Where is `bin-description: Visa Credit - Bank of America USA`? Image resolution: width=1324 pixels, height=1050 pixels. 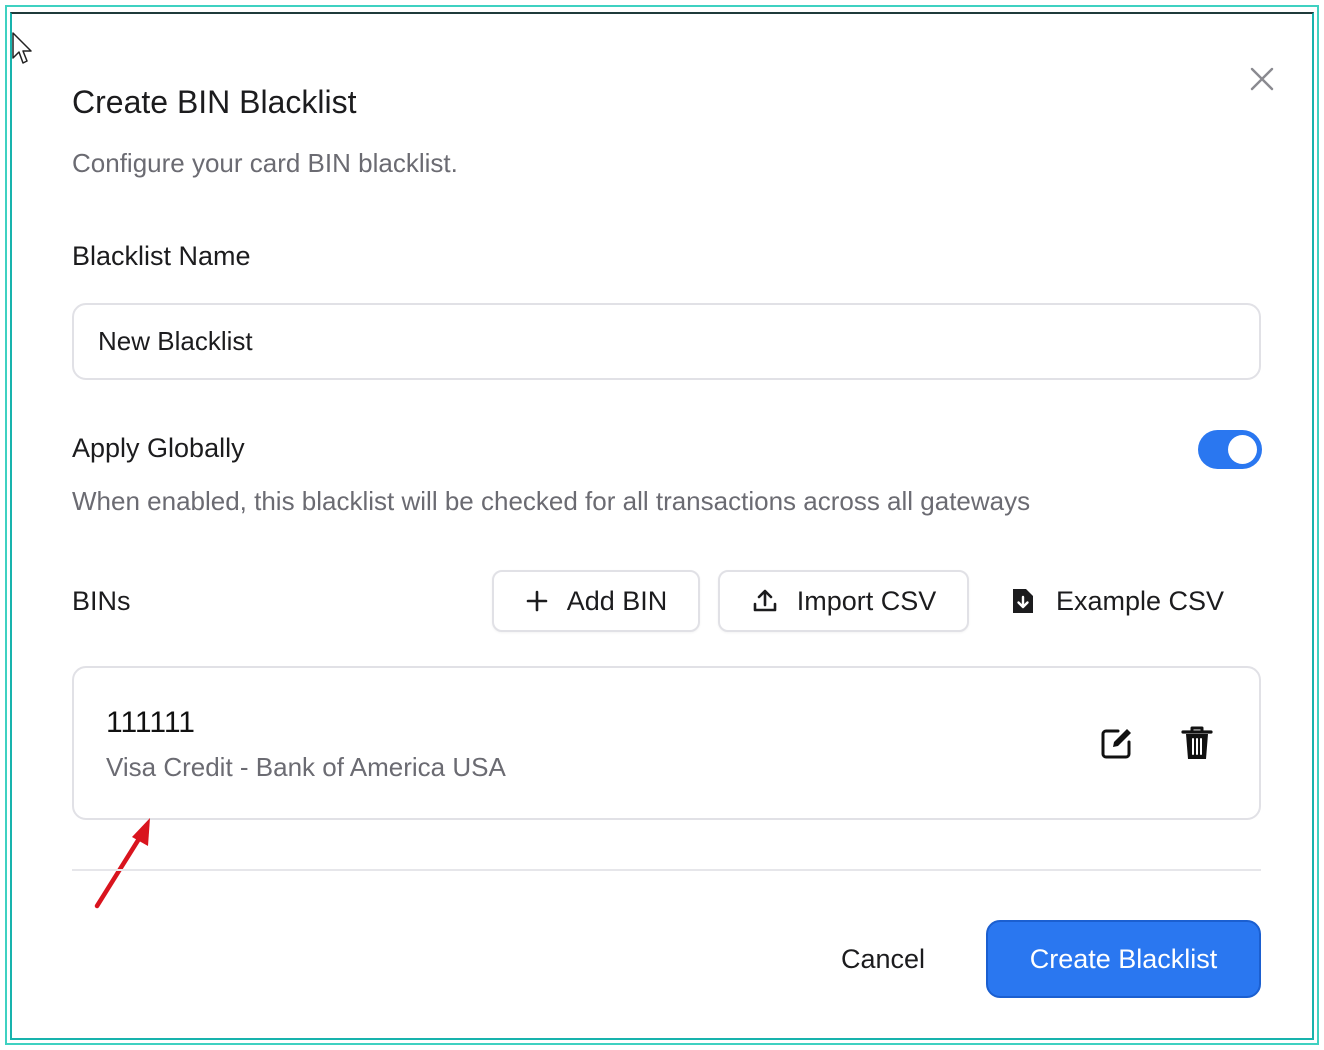
bin-description: Visa Credit - Bank of America USA is located at coordinates (306, 767).